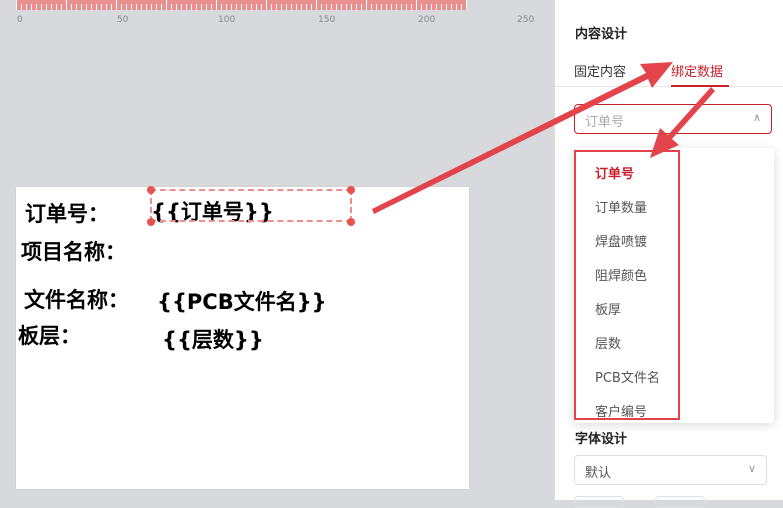  Describe the element at coordinates (213, 339) in the screenshot. I see `layer-count-field: {{层数}}` at that location.